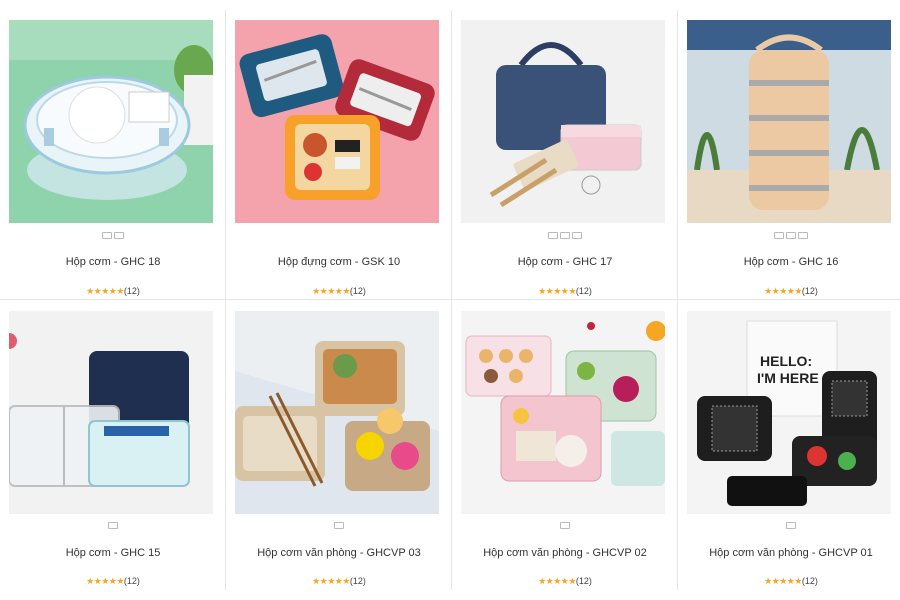  Describe the element at coordinates (565, 262) in the screenshot. I see `product-name: Hộp cơm - GHC 17` at that location.